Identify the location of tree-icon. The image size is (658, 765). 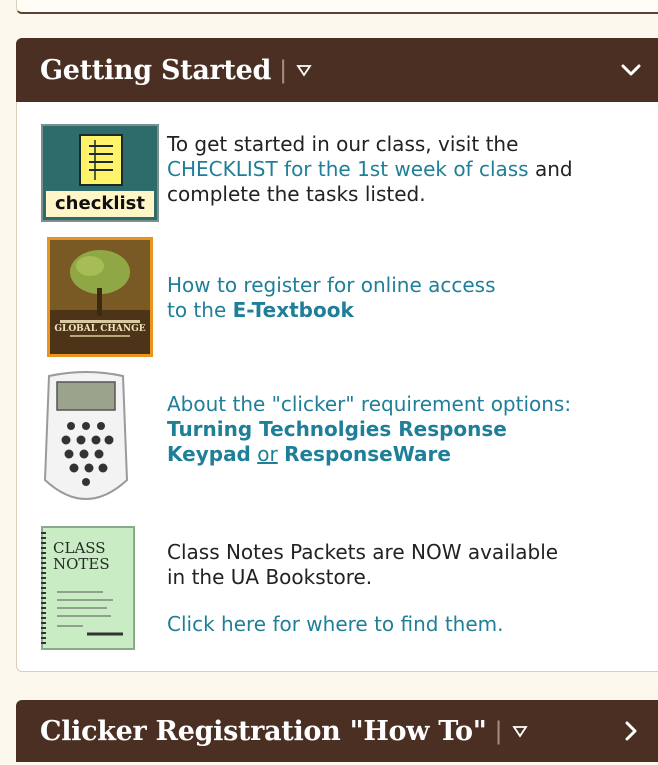
(100, 297).